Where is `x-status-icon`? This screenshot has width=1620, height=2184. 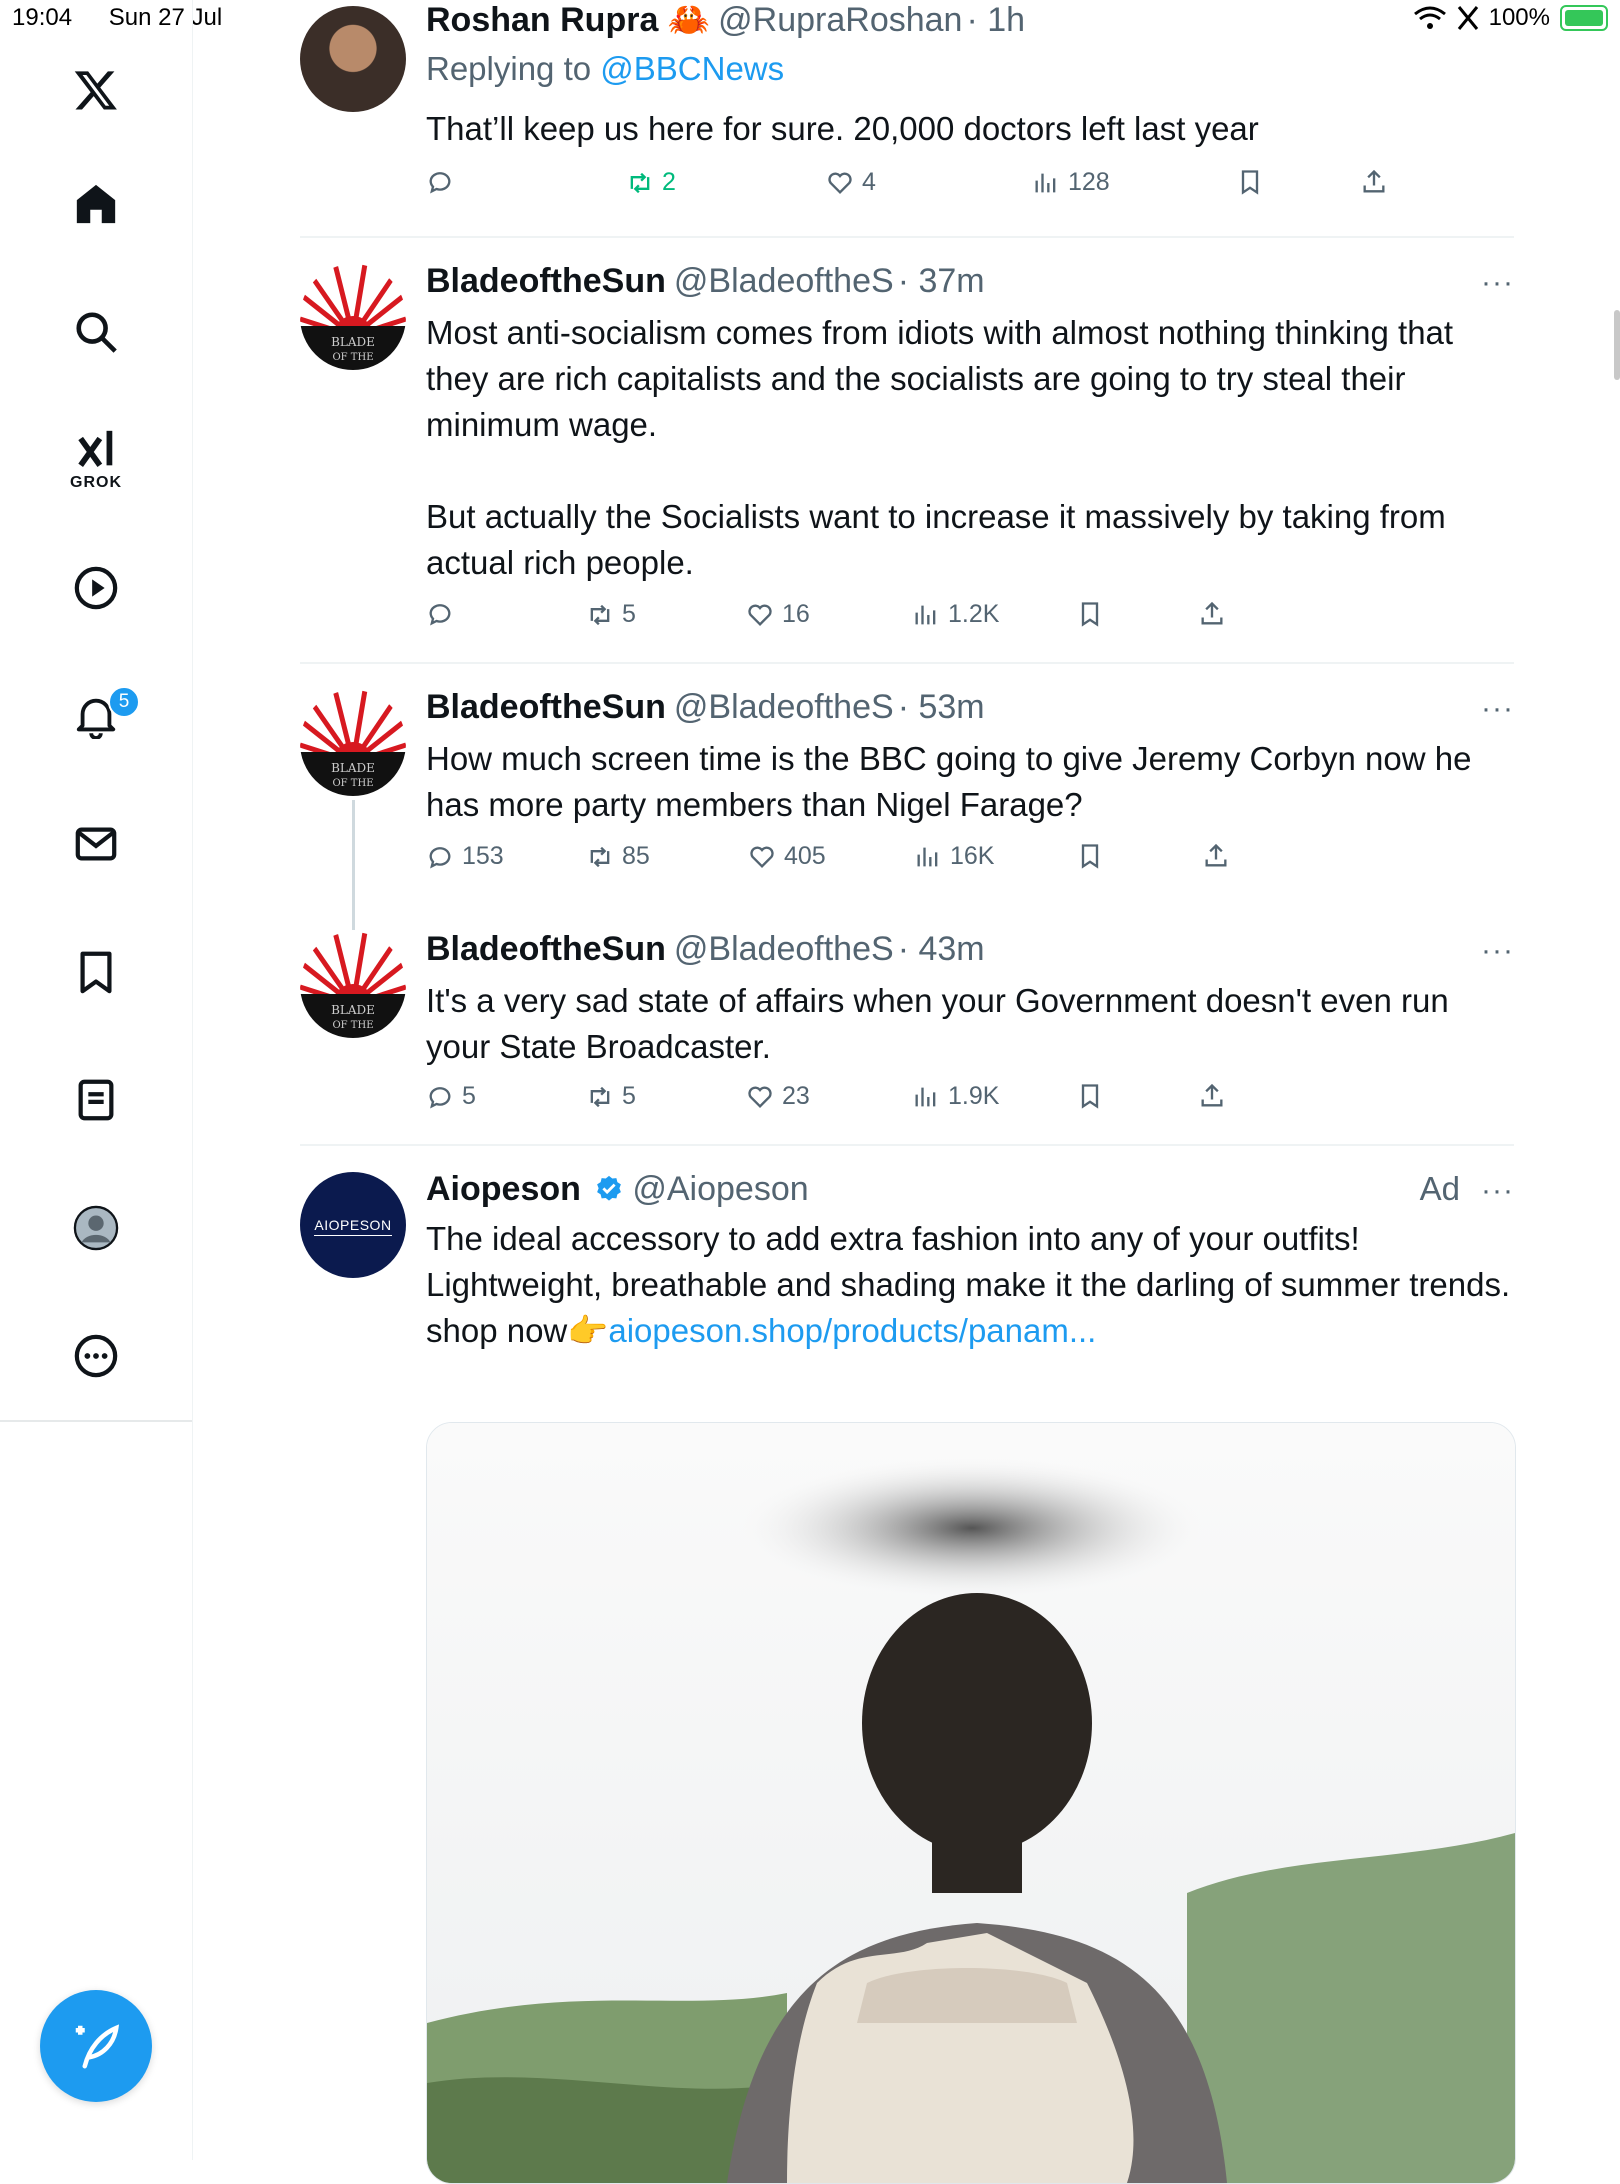
x-status-icon is located at coordinates (1467, 18).